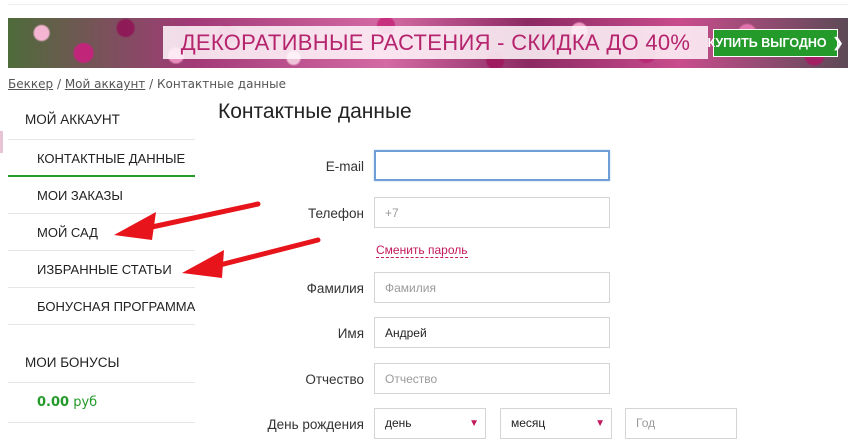 This screenshot has height=439, width=855. Describe the element at coordinates (101, 232) in the screenshot. I see `sidebar-item-my-garden: МОЙ САД` at that location.